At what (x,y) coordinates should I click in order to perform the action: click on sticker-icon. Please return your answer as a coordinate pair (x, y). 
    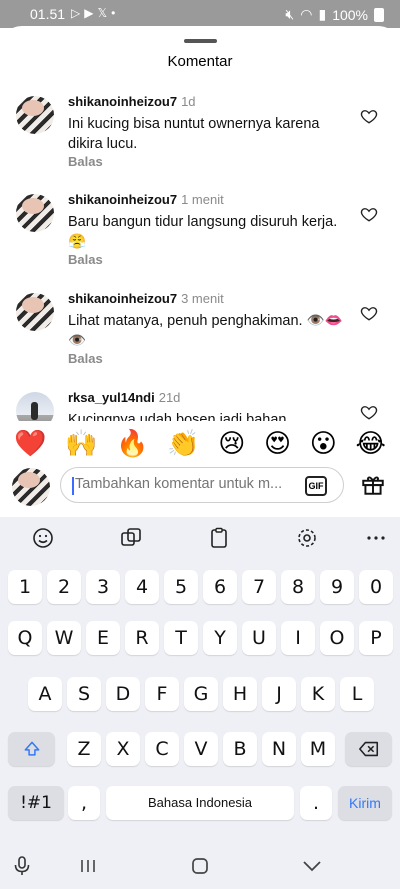
    Looking at the image, I should click on (131, 538).